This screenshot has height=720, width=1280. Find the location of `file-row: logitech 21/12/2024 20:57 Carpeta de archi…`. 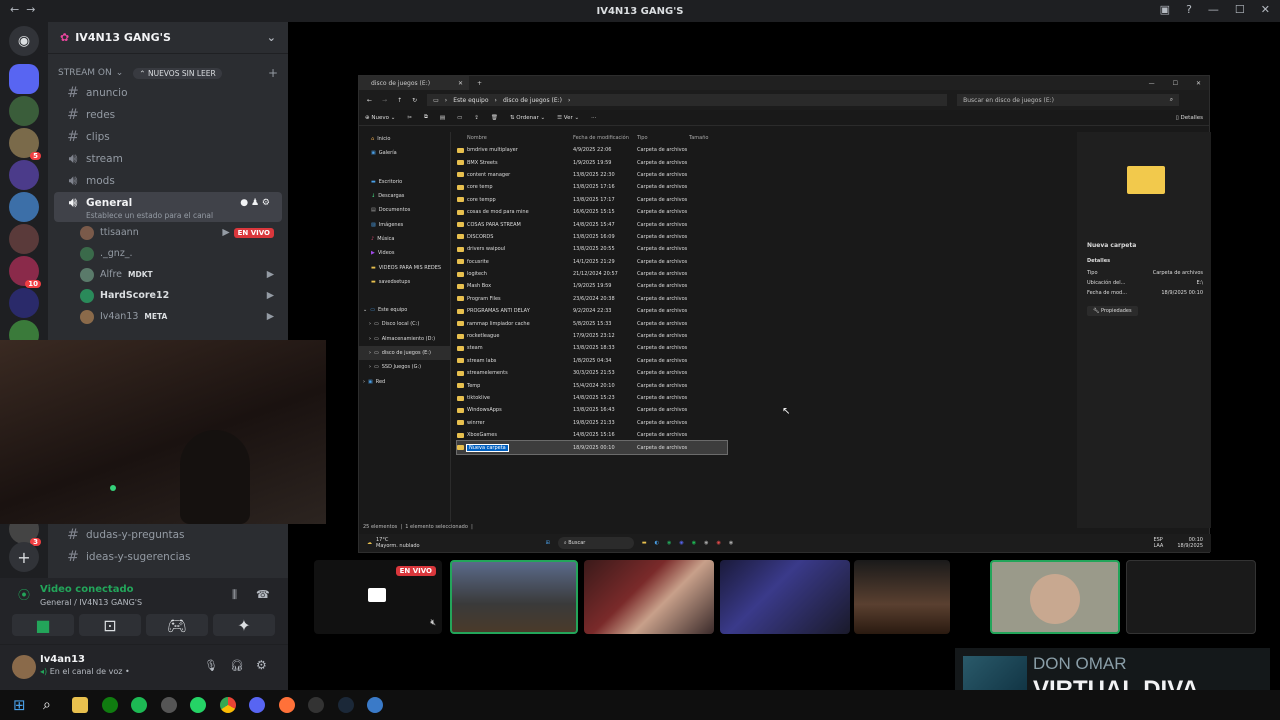

file-row: logitech 21/12/2024 20:57 Carpeta de archi… is located at coordinates (592, 274).